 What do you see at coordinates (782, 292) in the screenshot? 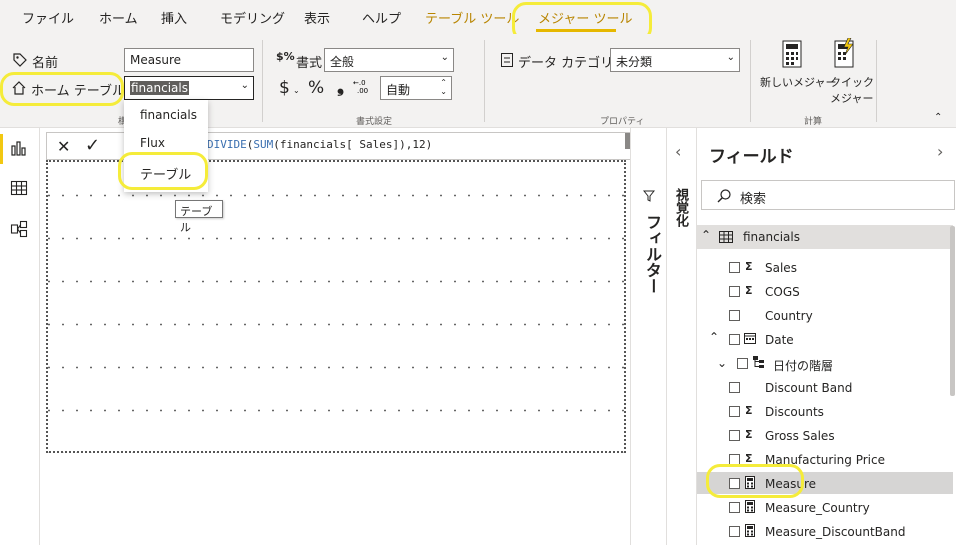
I see `field-name: COGS` at bounding box center [782, 292].